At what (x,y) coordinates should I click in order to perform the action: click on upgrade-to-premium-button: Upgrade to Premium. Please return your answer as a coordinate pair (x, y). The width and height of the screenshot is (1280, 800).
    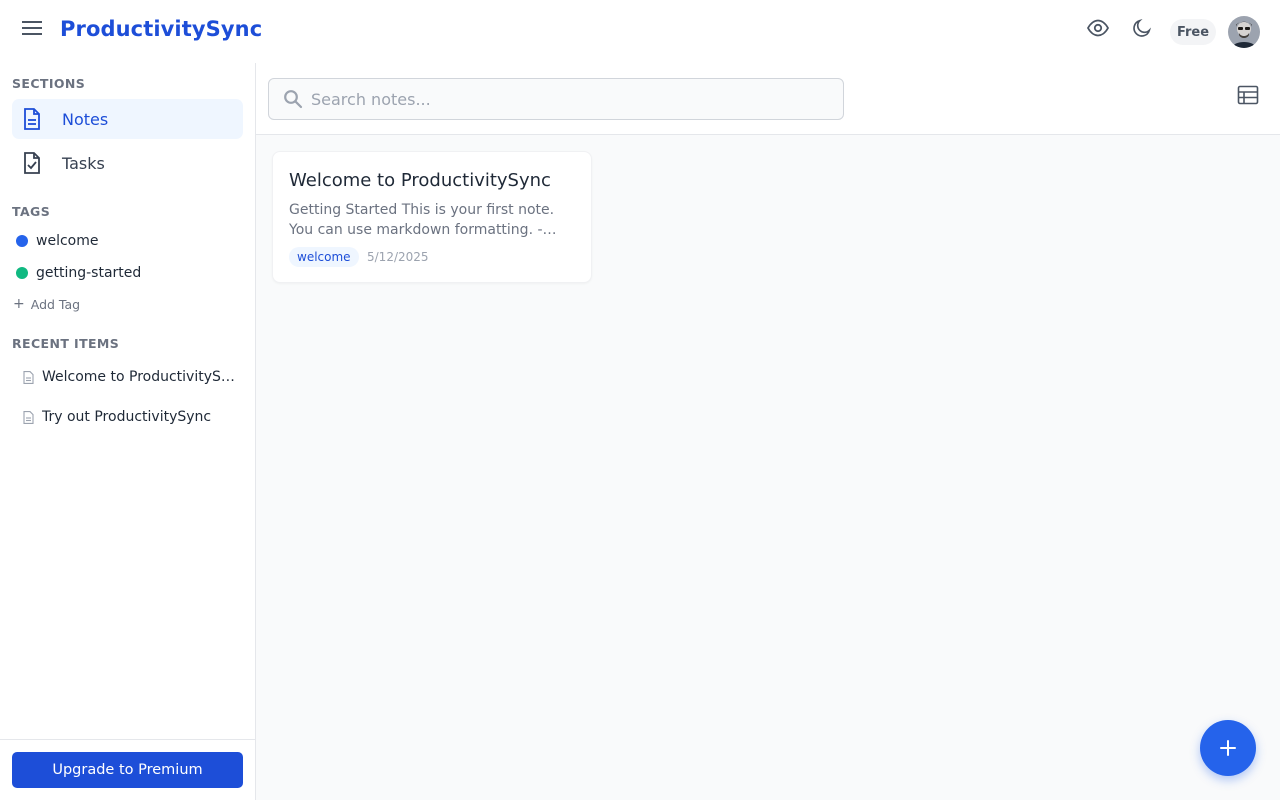
    Looking at the image, I should click on (127, 770).